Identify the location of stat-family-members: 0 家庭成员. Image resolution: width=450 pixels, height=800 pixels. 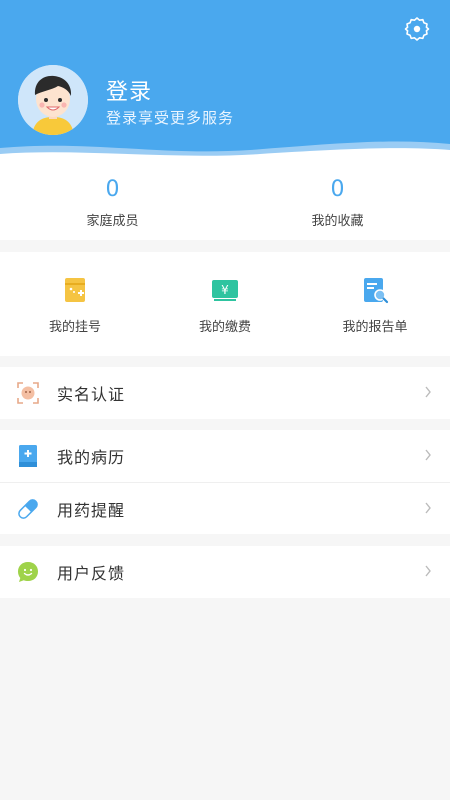
(112, 200).